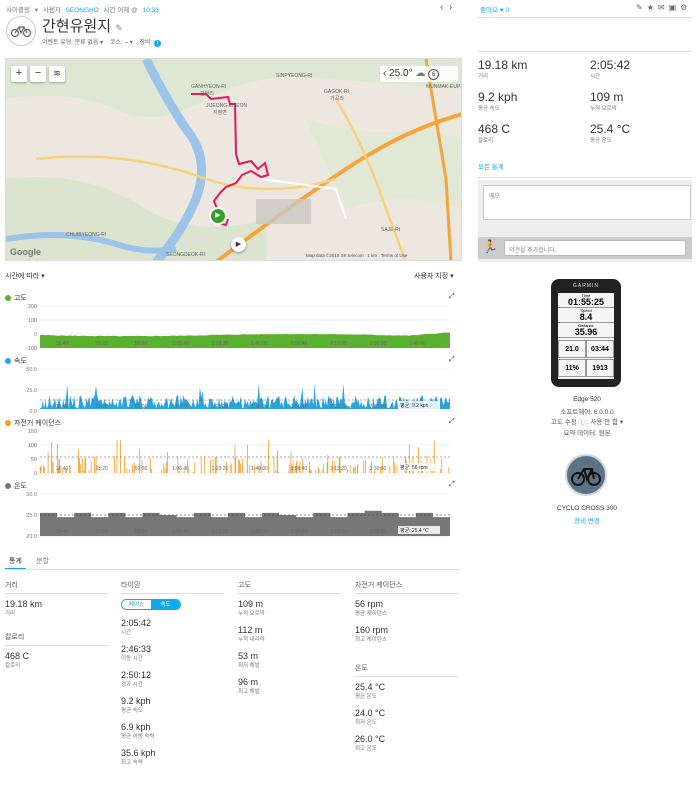 The height and width of the screenshot is (789, 700). What do you see at coordinates (38, 74) in the screenshot?
I see `zoom-out-button: −` at bounding box center [38, 74].